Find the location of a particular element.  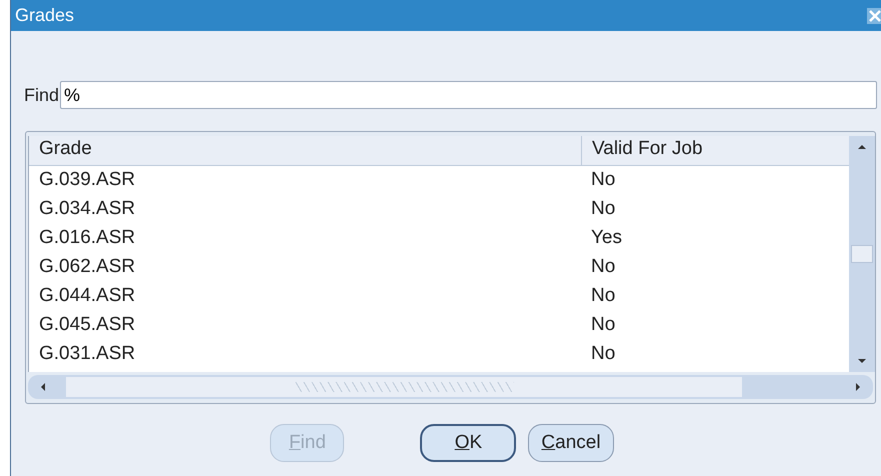

dialog-button: Cancel is located at coordinates (571, 443).